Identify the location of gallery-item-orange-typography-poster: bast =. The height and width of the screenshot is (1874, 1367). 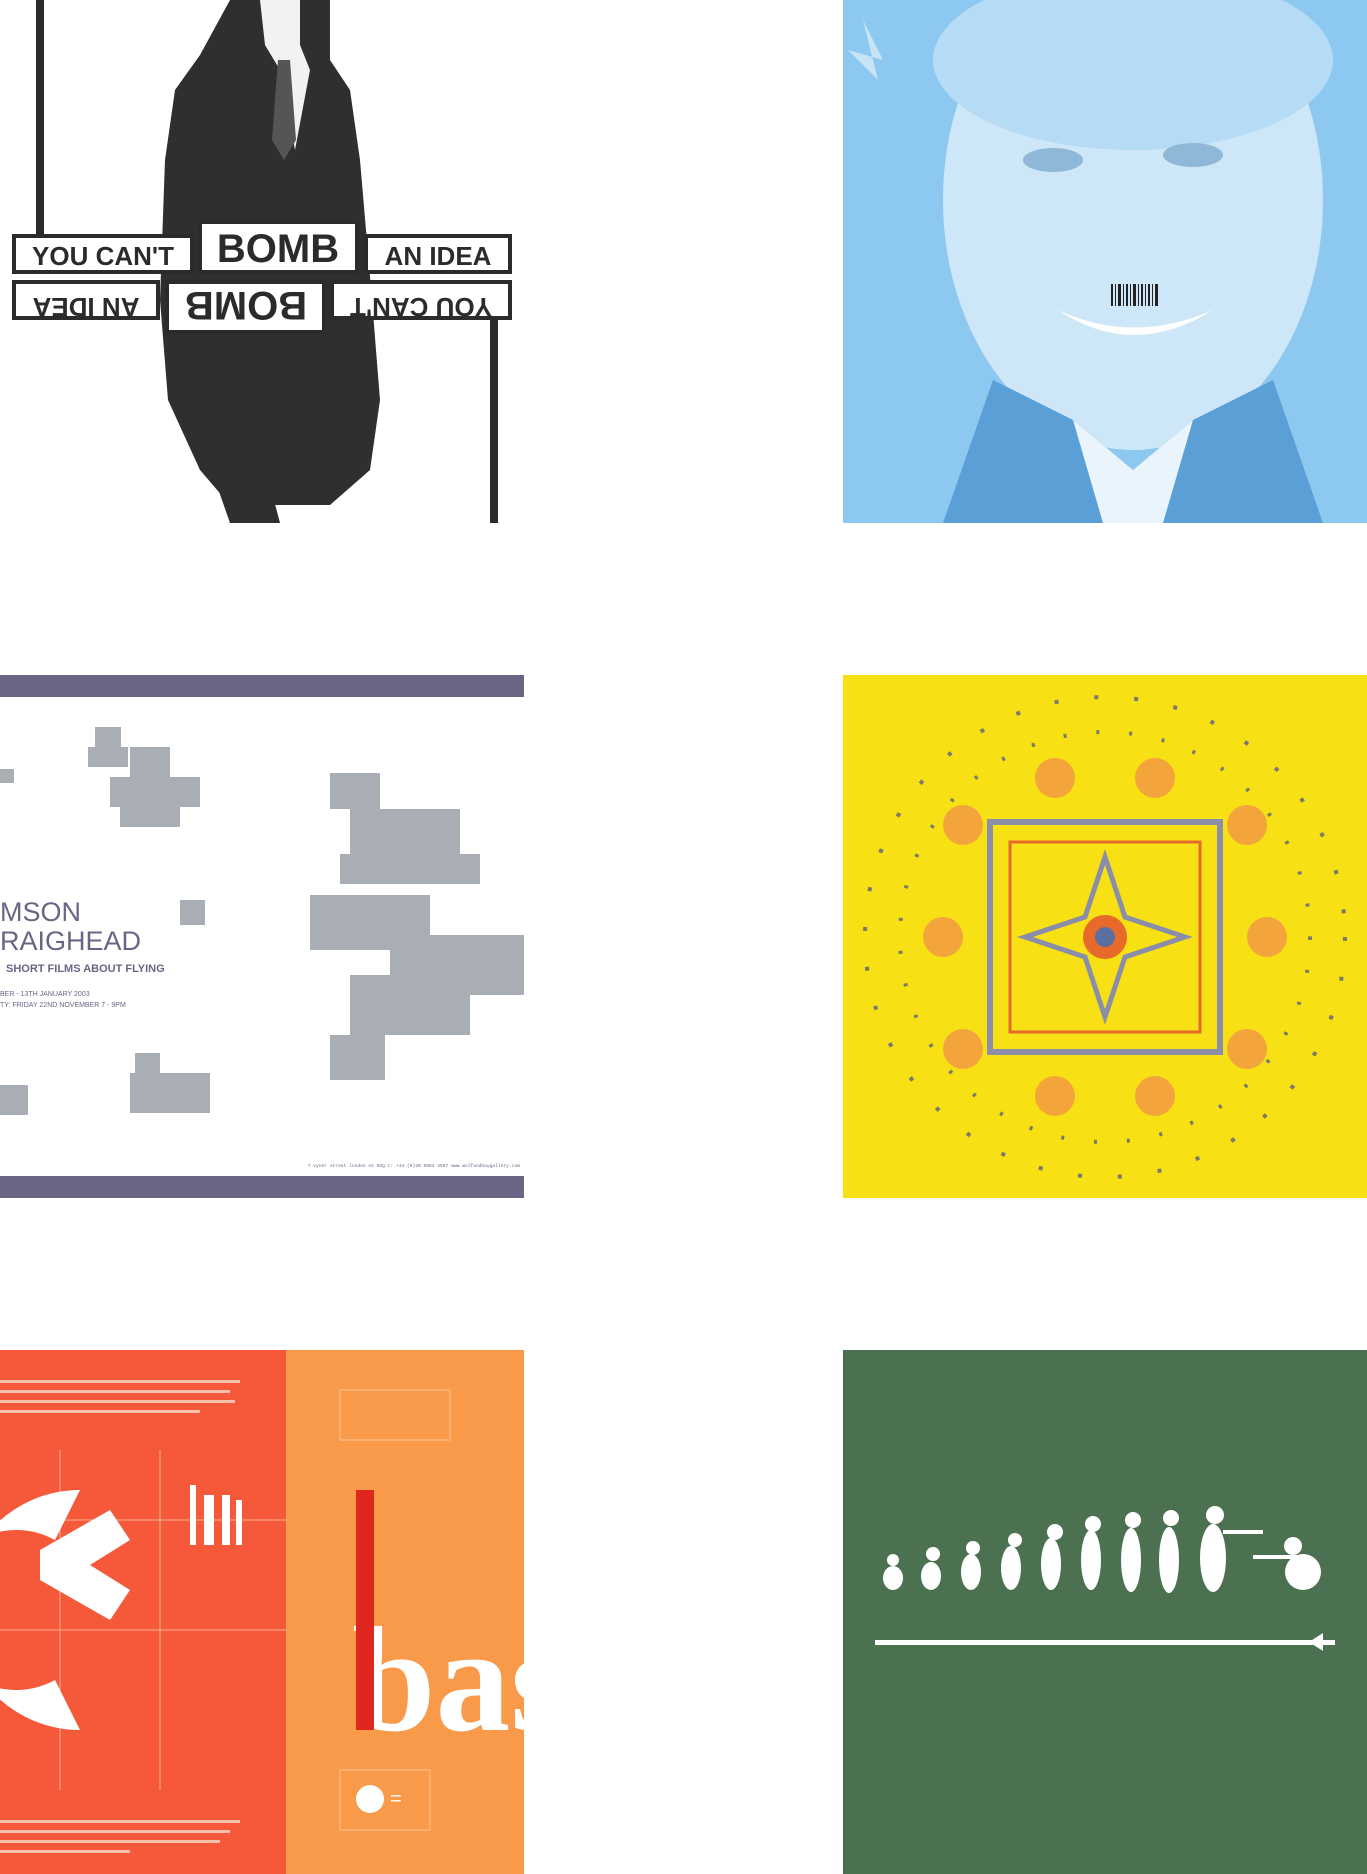
(262, 1612).